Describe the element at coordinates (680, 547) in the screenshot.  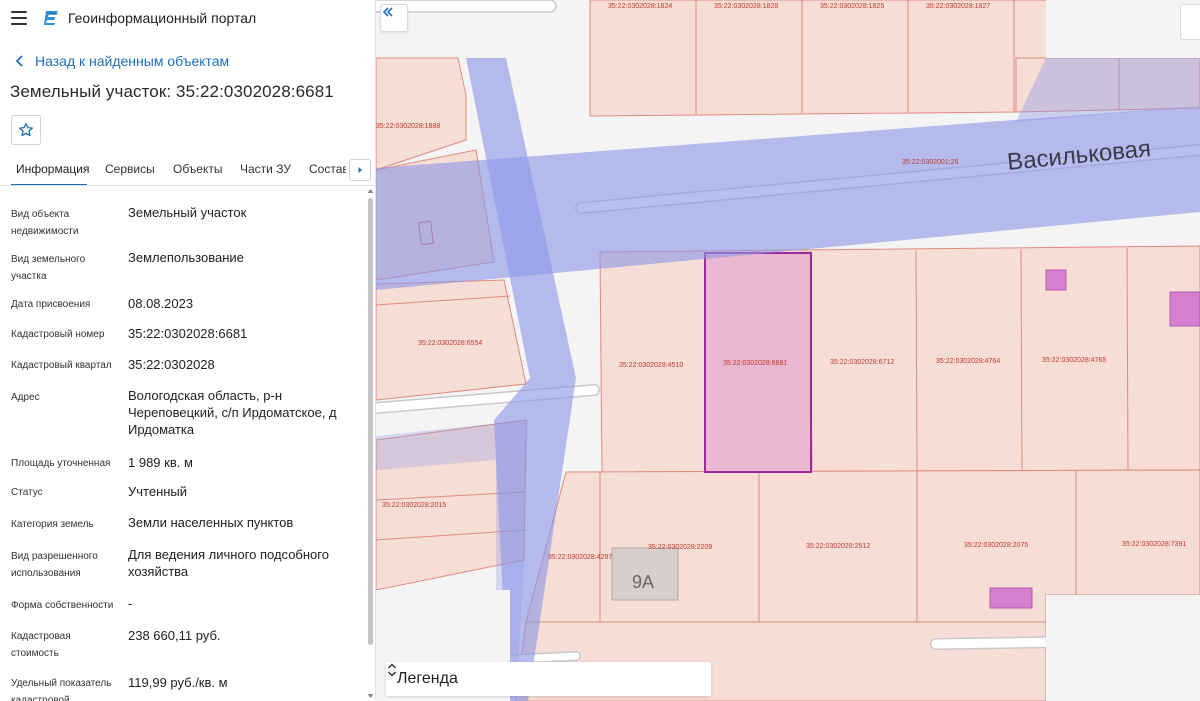
I see `parcel-label-2209: 35:22:0302028:2209` at that location.